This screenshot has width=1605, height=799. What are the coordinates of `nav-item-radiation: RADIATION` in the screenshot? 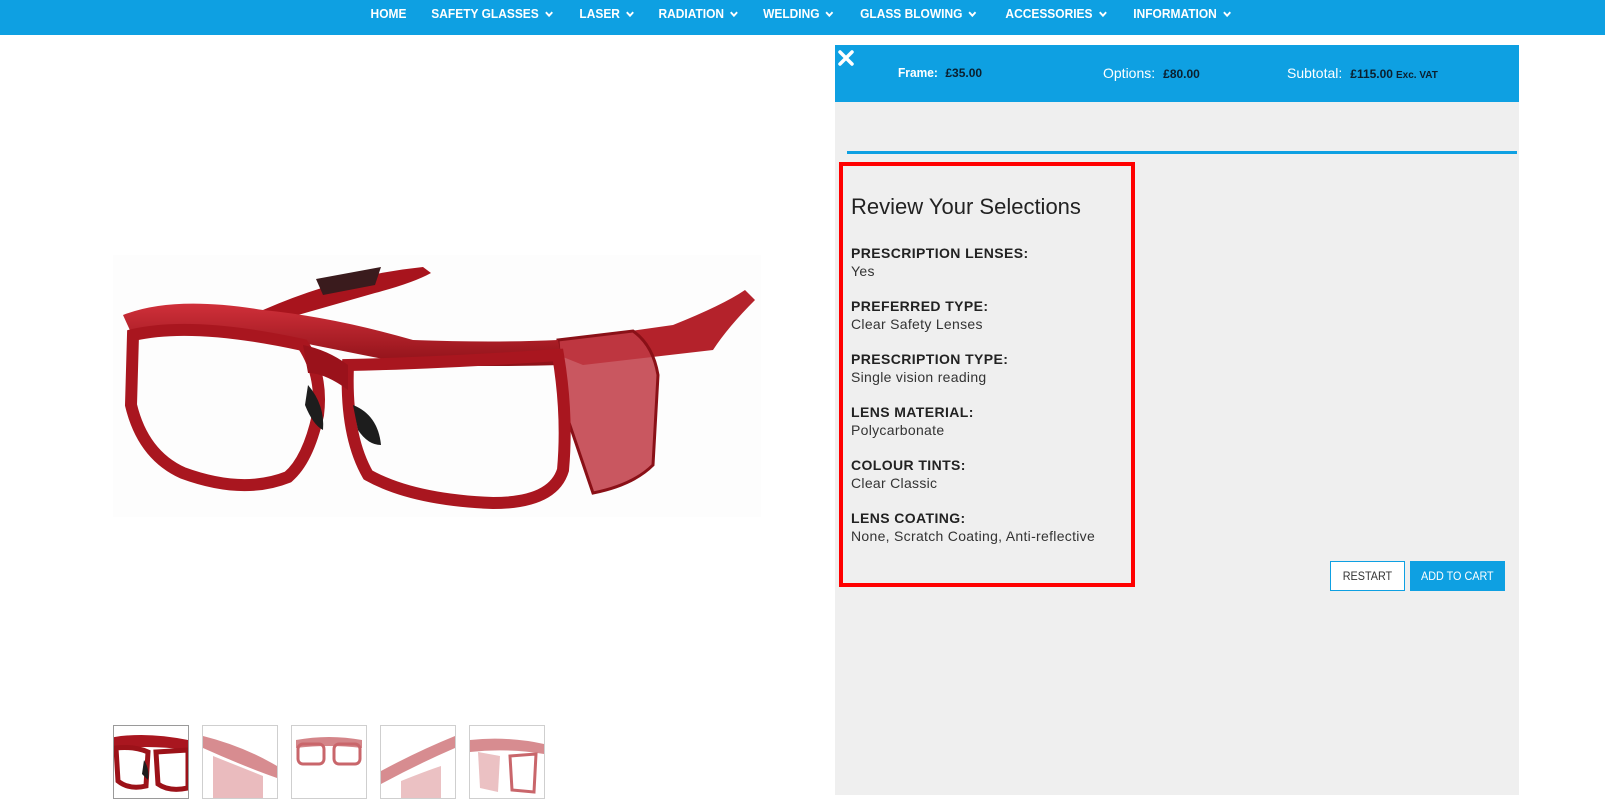 It's located at (698, 13).